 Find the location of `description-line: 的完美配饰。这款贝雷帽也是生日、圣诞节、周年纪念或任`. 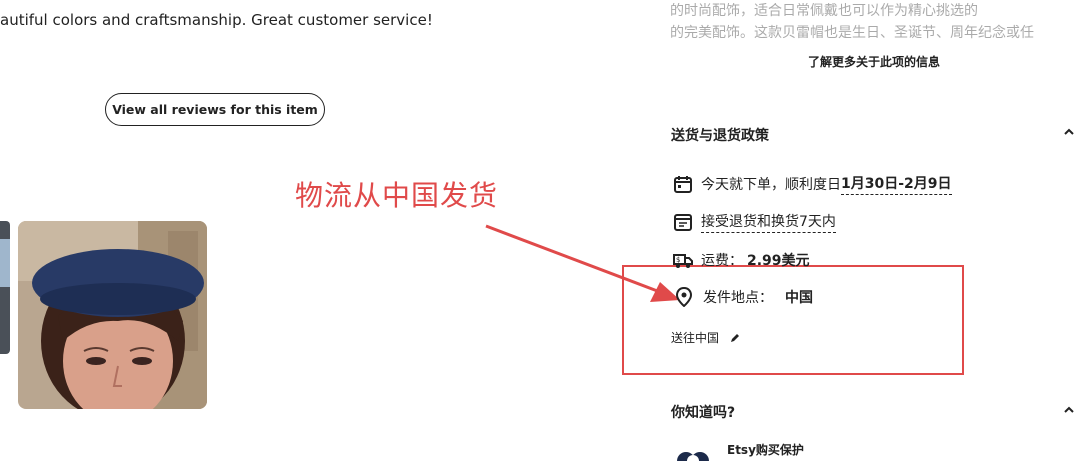

description-line: 的完美配饰。这款贝雷帽也是生日、圣诞节、周年纪念或任 is located at coordinates (852, 33).